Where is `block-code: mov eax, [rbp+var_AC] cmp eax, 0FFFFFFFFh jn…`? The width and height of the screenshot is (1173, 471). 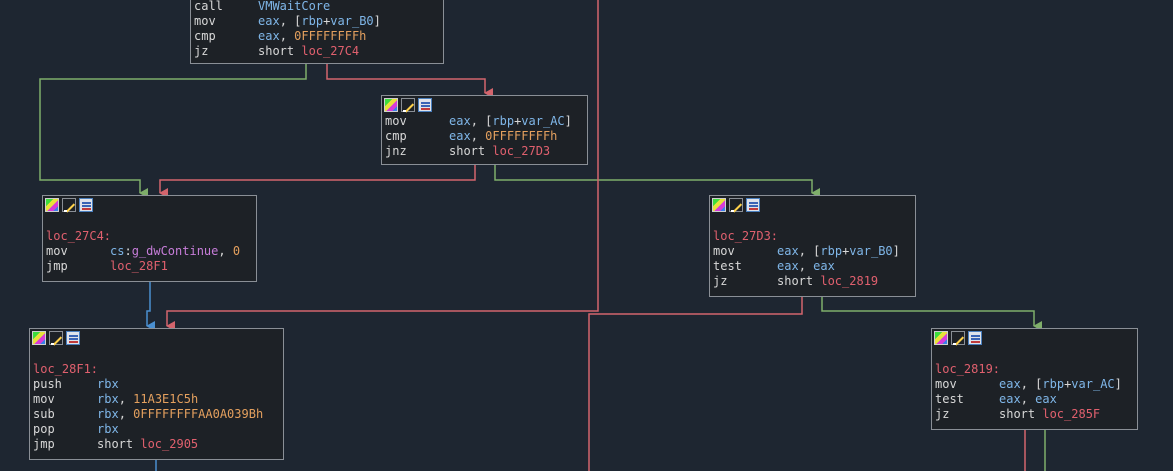 block-code: mov eax, [rbp+var_AC] cmp eax, 0FFFFFFFFh jn… is located at coordinates (484, 136).